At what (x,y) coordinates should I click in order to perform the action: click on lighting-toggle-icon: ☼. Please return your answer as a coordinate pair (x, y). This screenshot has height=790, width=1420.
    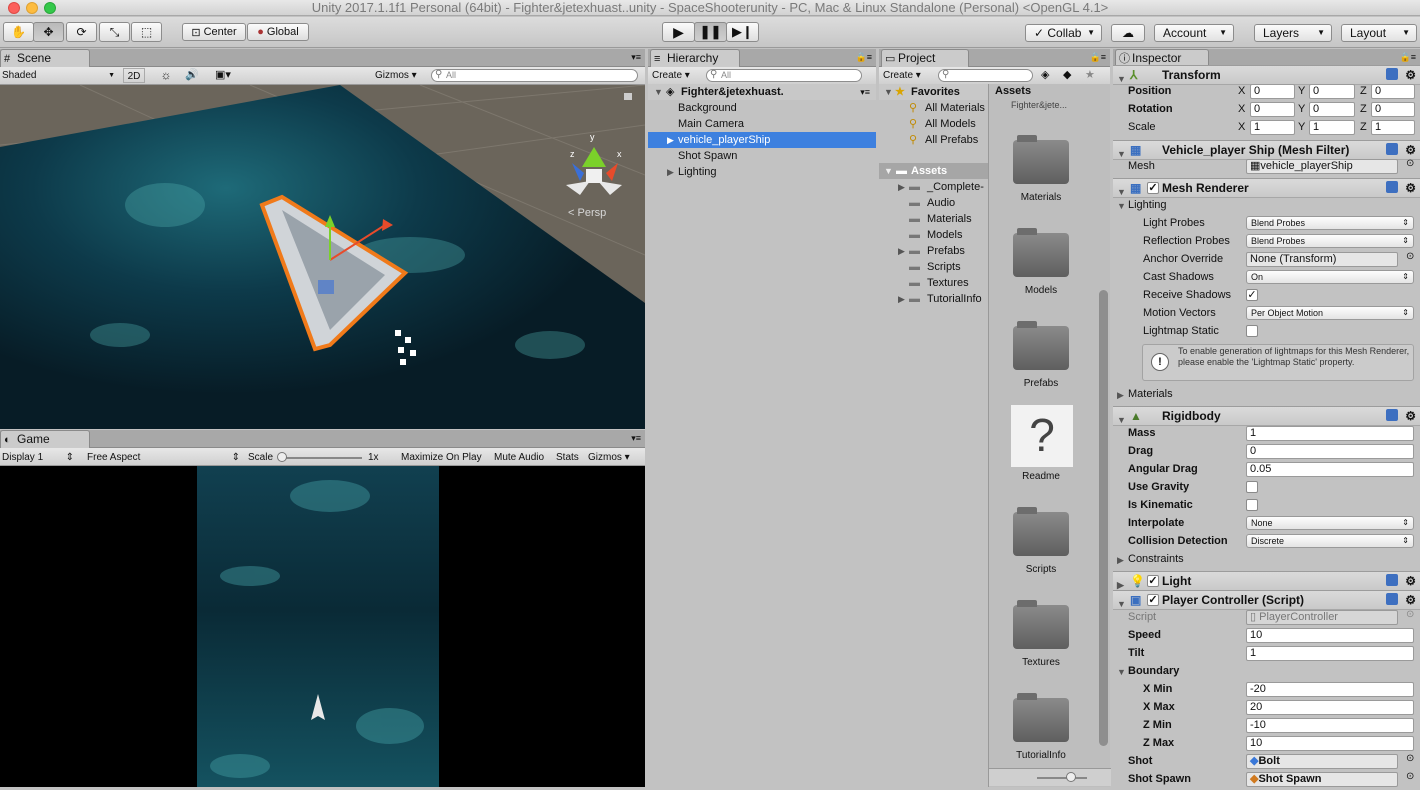
    Looking at the image, I should click on (166, 75).